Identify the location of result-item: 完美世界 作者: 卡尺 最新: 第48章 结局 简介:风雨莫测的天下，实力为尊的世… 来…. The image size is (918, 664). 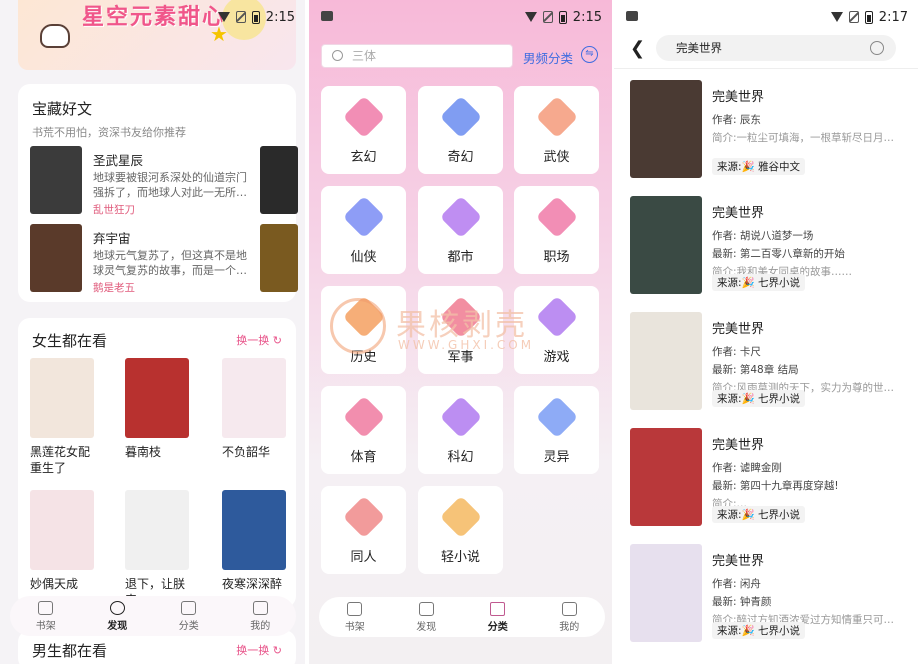
(766, 362).